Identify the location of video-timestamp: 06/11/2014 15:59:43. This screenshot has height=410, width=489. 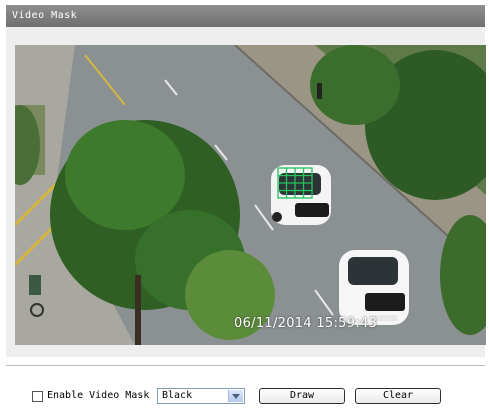
(306, 323).